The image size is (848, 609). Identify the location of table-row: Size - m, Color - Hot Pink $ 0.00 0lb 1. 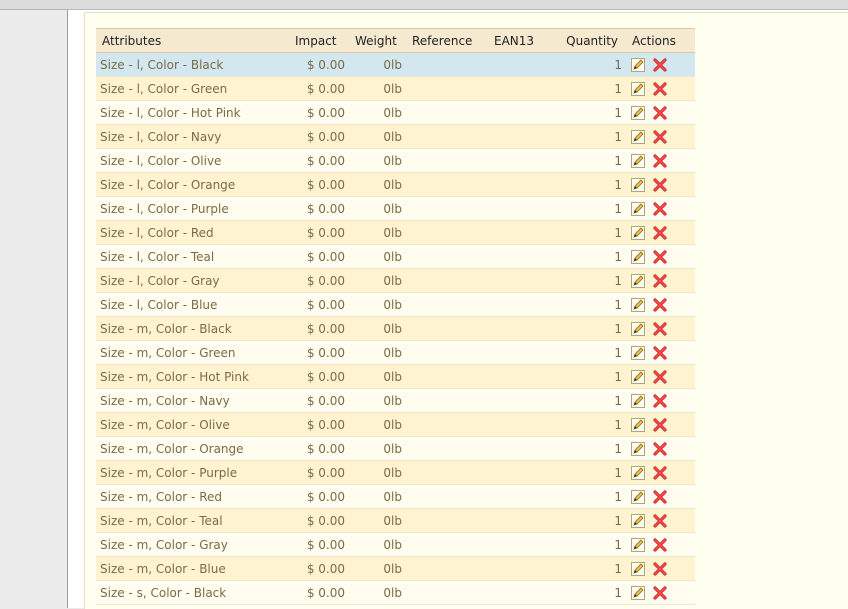
(395, 376).